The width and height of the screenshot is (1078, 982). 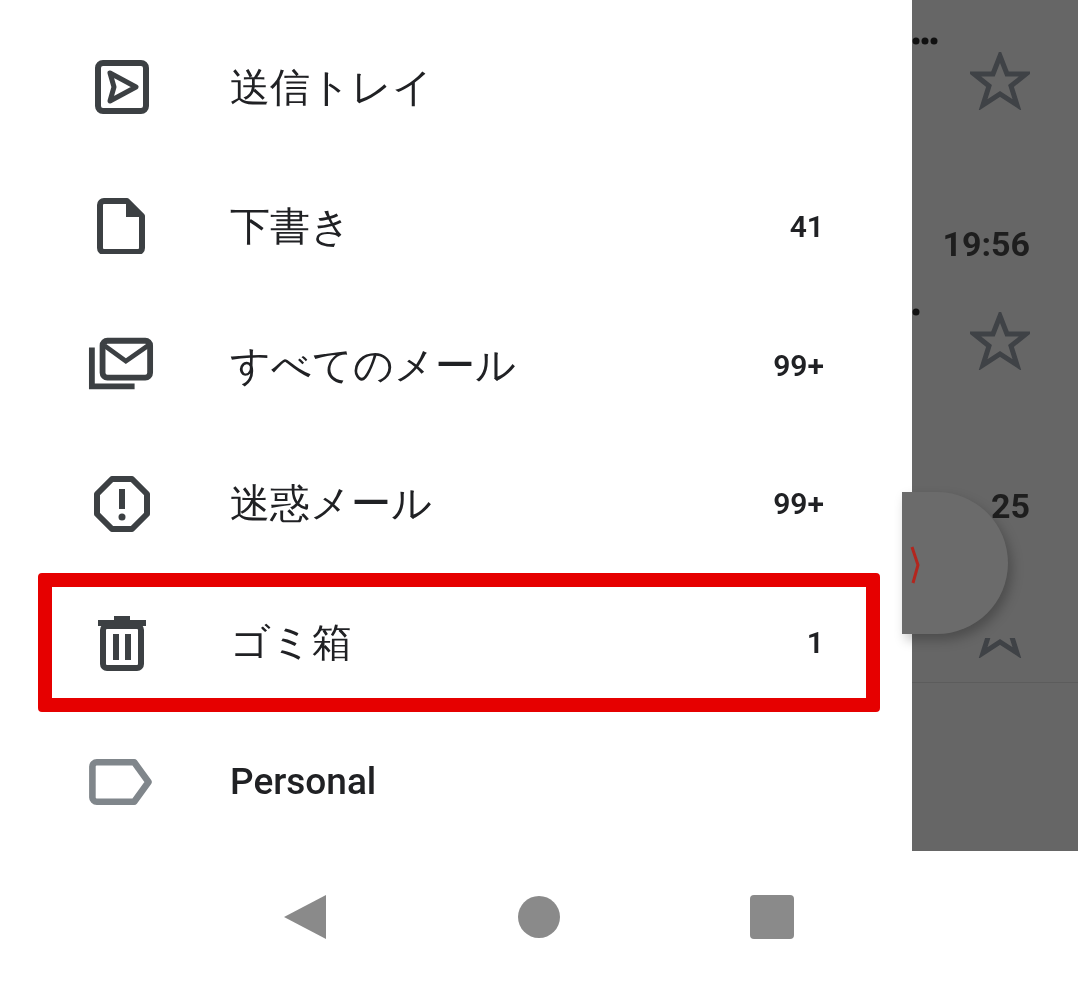 I want to click on menu-item-label: 迷惑メール, so click(x=331, y=504).